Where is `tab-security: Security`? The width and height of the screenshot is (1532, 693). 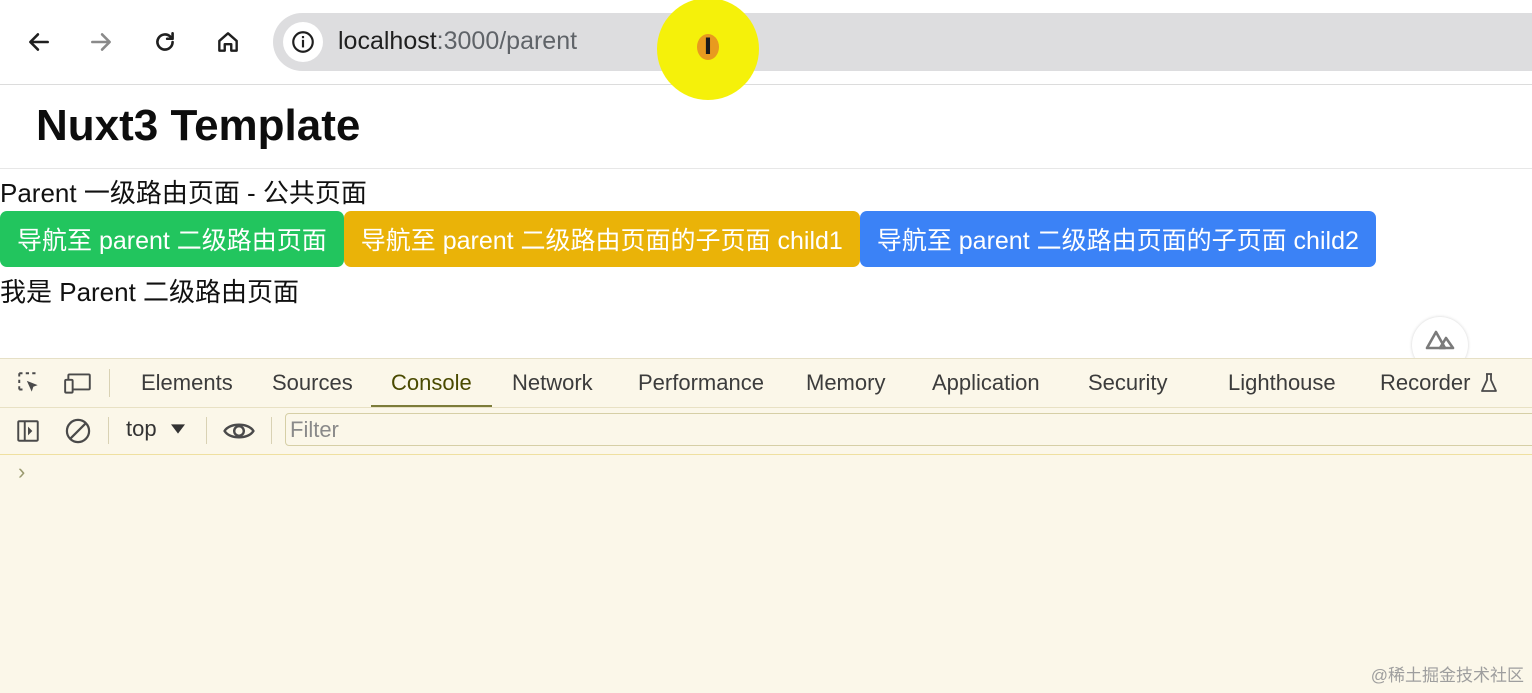
tab-security: Security is located at coordinates (1127, 383).